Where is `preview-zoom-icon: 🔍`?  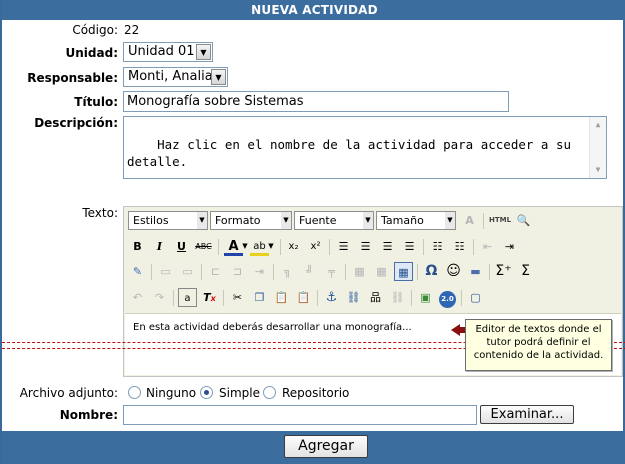
preview-zoom-icon: 🔍 is located at coordinates (523, 220).